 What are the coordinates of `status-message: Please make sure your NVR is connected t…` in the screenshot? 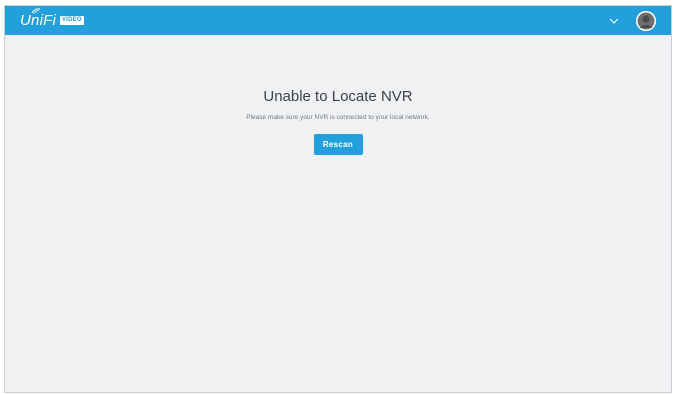 It's located at (338, 117).